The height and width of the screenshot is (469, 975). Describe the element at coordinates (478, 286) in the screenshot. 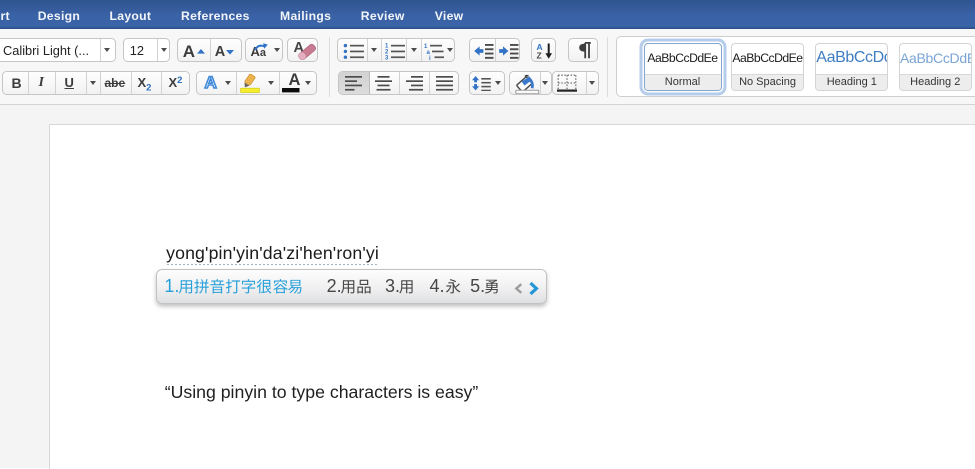

I see `svg-text: 5.` at that location.